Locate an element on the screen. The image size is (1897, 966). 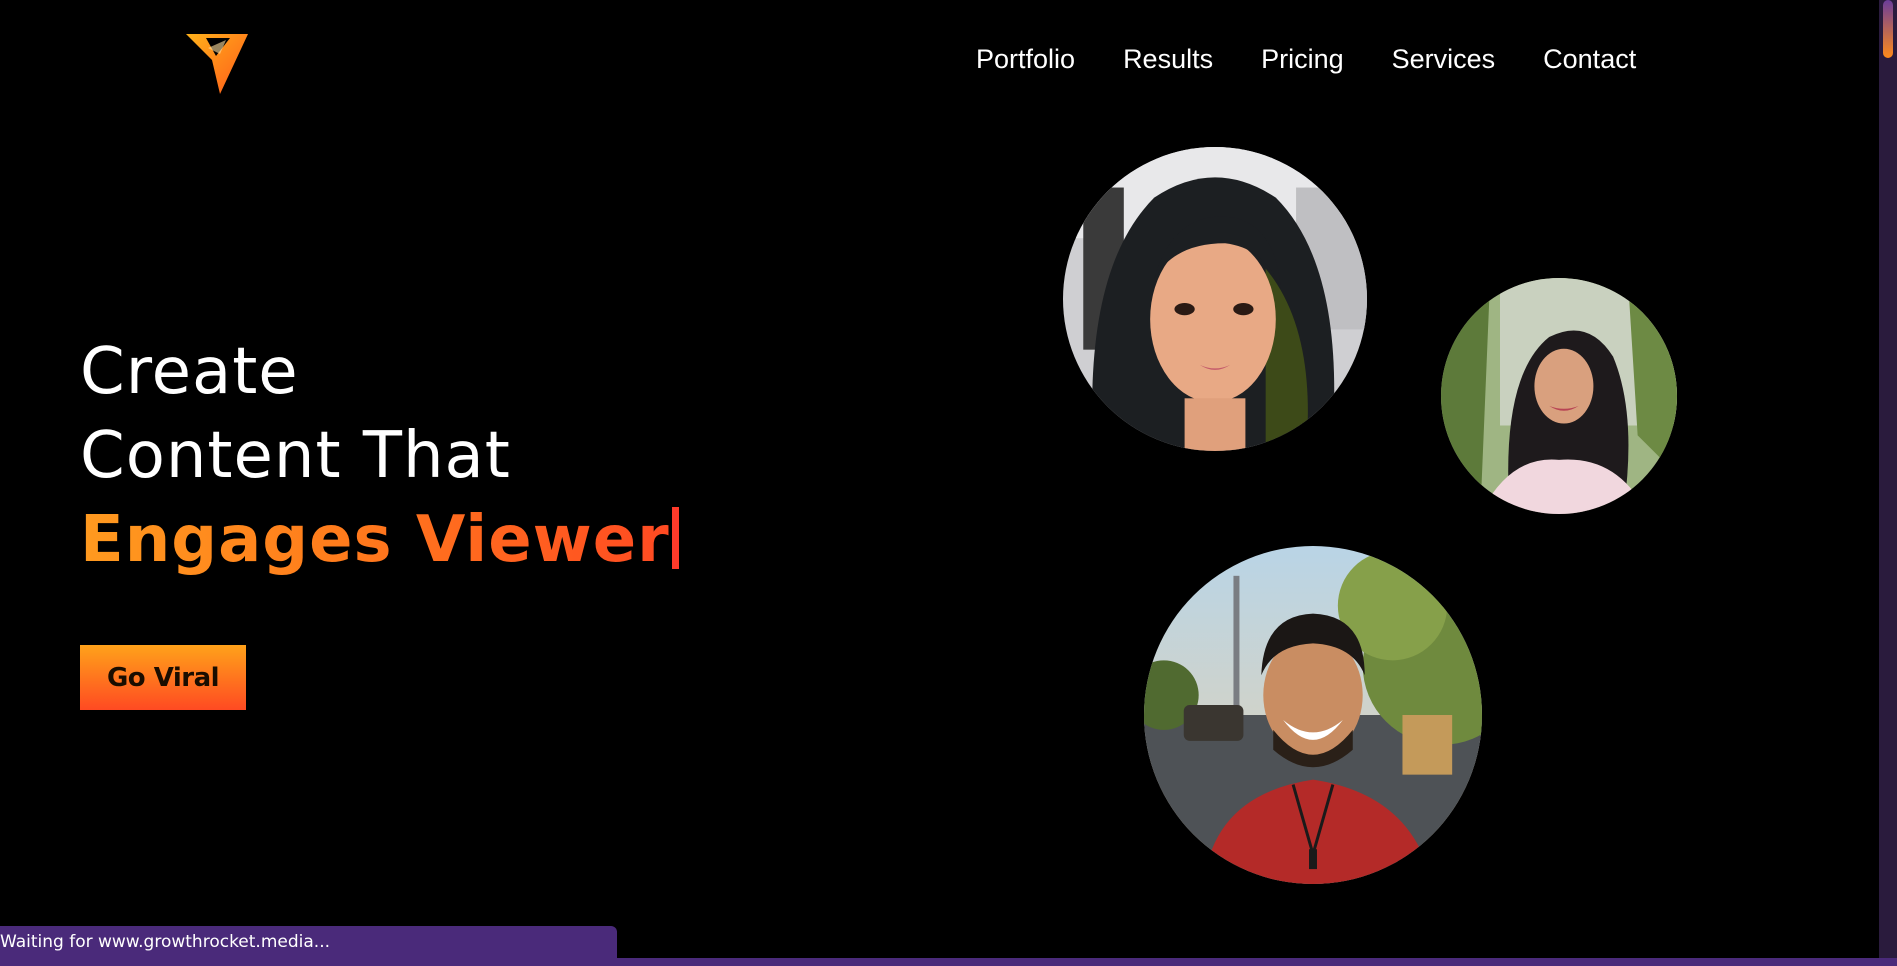
nav-link-portfolio: Portfolio is located at coordinates (1025, 59).